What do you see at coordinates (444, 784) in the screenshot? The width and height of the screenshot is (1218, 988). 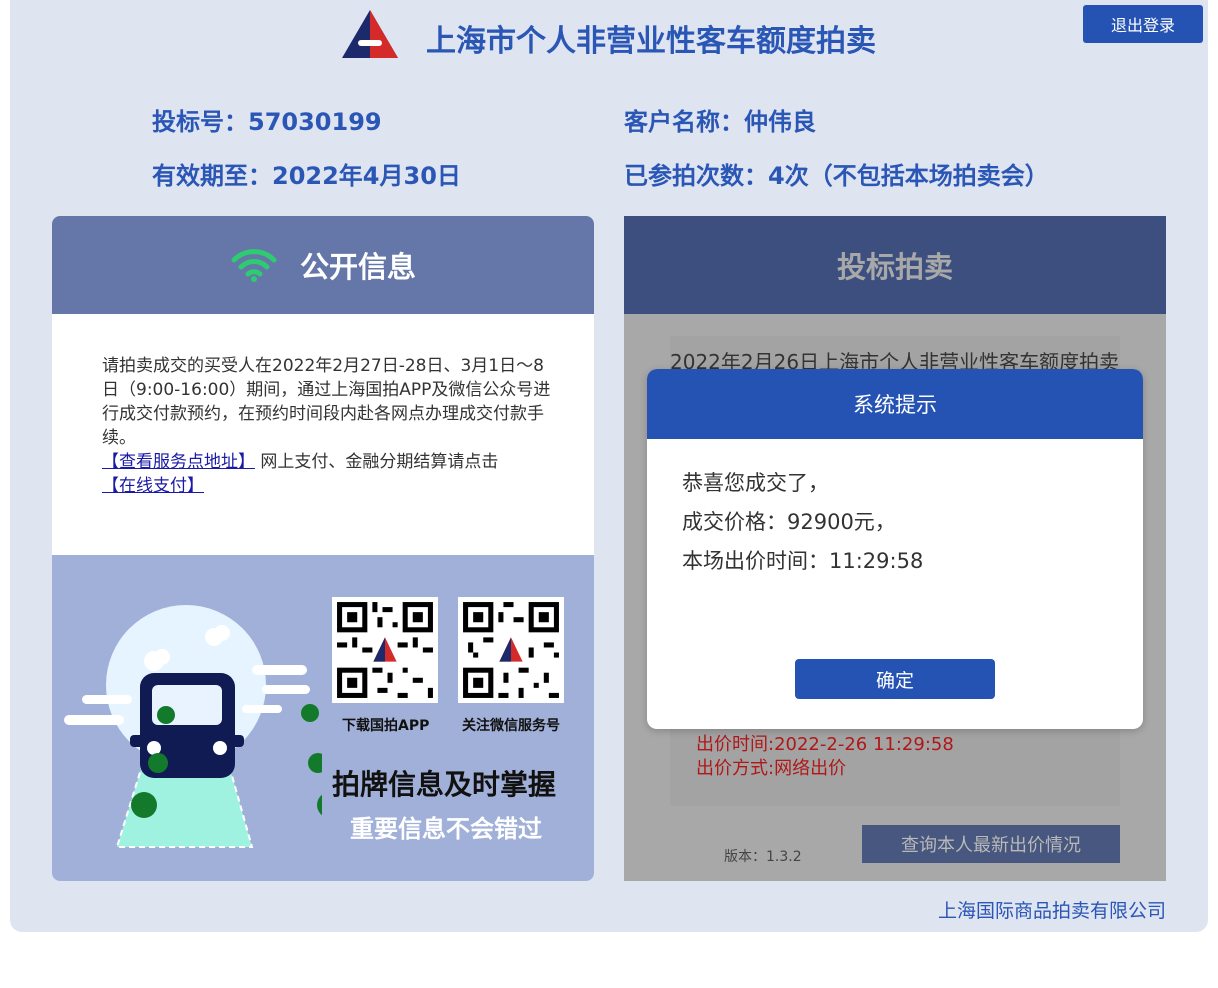 I see `promo-main-text: 拍牌信息及时掌握` at bounding box center [444, 784].